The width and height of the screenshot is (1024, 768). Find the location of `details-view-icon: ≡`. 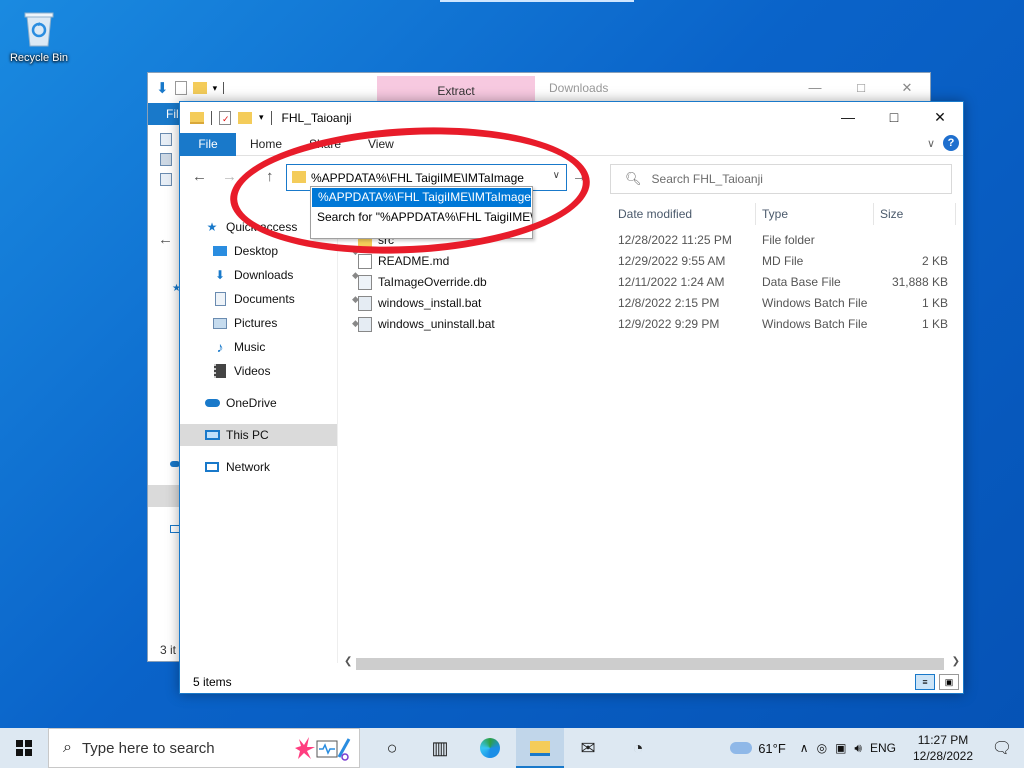

details-view-icon: ≡ is located at coordinates (925, 682).